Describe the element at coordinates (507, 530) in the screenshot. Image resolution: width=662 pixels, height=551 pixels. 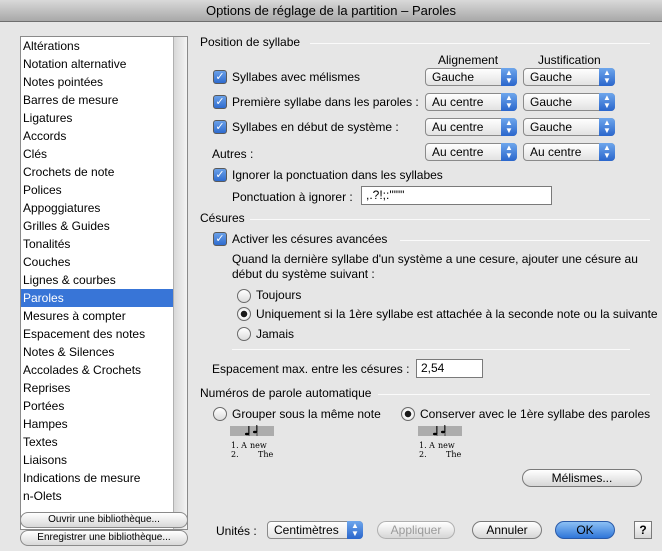
I see `cancel-button: Annuler` at that location.